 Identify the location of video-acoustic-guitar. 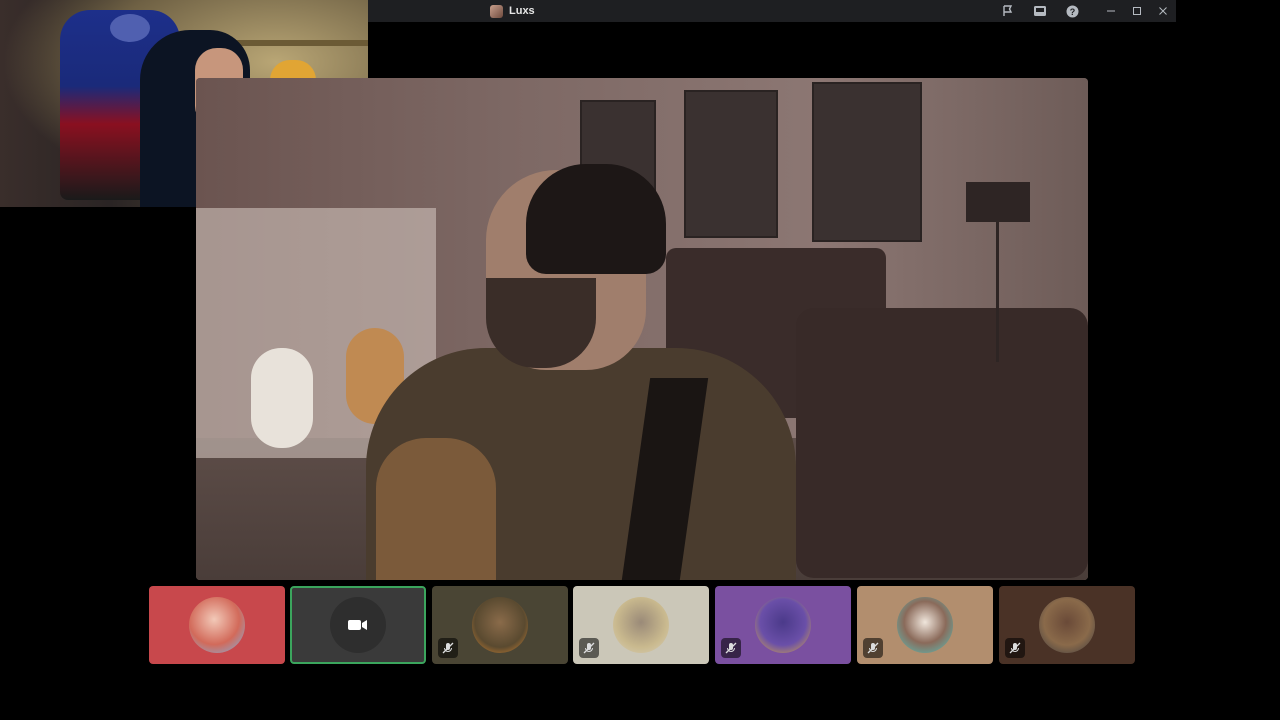
(436, 509).